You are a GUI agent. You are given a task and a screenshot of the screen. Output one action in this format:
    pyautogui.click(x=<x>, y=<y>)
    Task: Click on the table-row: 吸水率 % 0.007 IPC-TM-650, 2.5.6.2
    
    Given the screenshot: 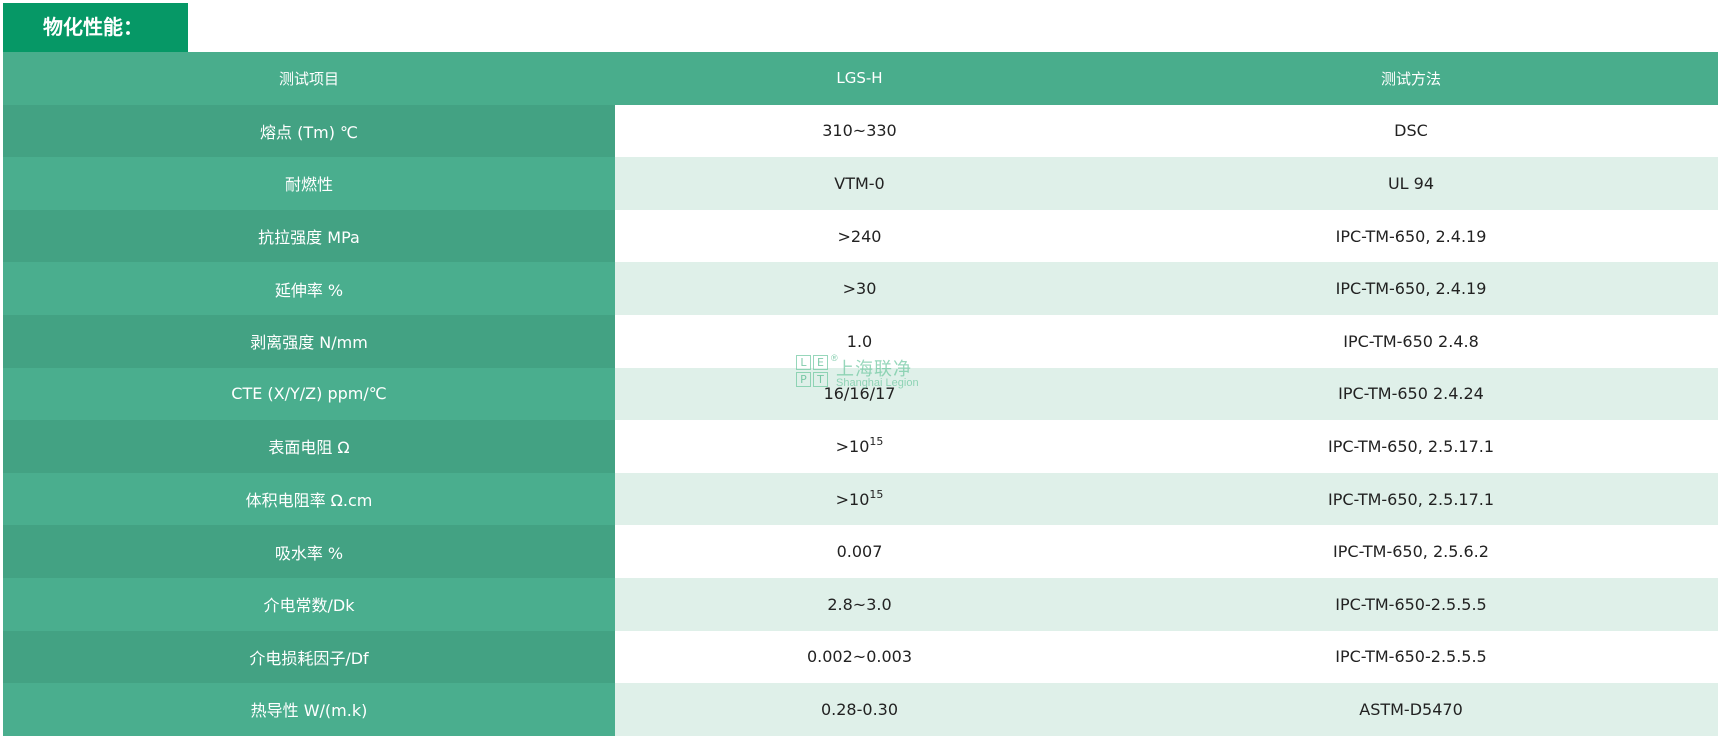 What is the action you would take?
    pyautogui.click(x=860, y=551)
    